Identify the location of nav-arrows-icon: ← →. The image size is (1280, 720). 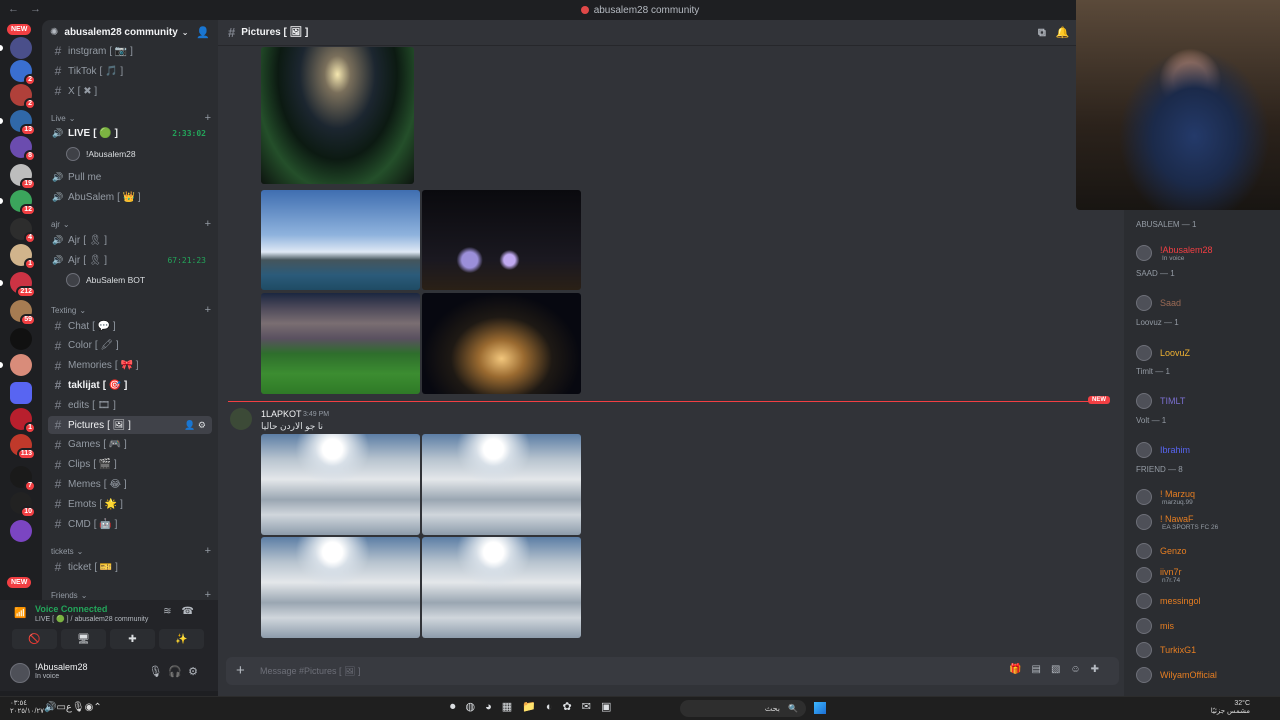
(26, 9).